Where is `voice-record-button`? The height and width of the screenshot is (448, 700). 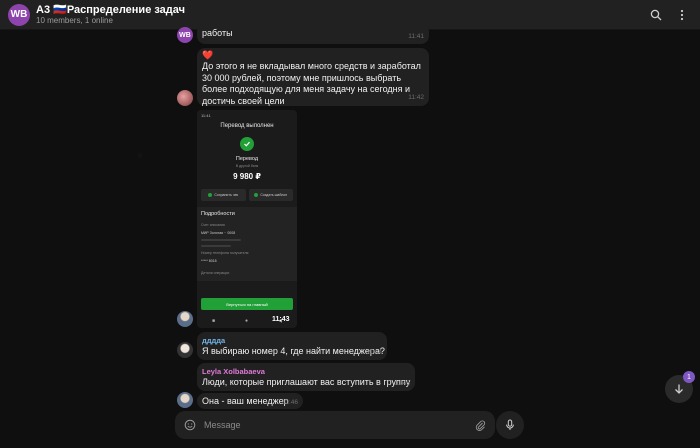 voice-record-button is located at coordinates (510, 425).